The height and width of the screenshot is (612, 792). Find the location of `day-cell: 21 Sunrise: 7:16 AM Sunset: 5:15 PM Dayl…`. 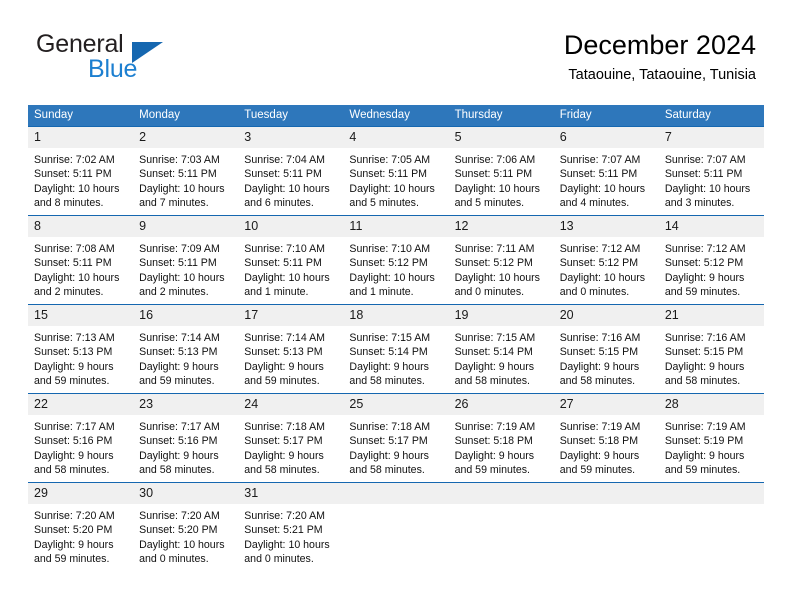

day-cell: 21 Sunrise: 7:16 AM Sunset: 5:15 PM Dayl… is located at coordinates (711, 349).